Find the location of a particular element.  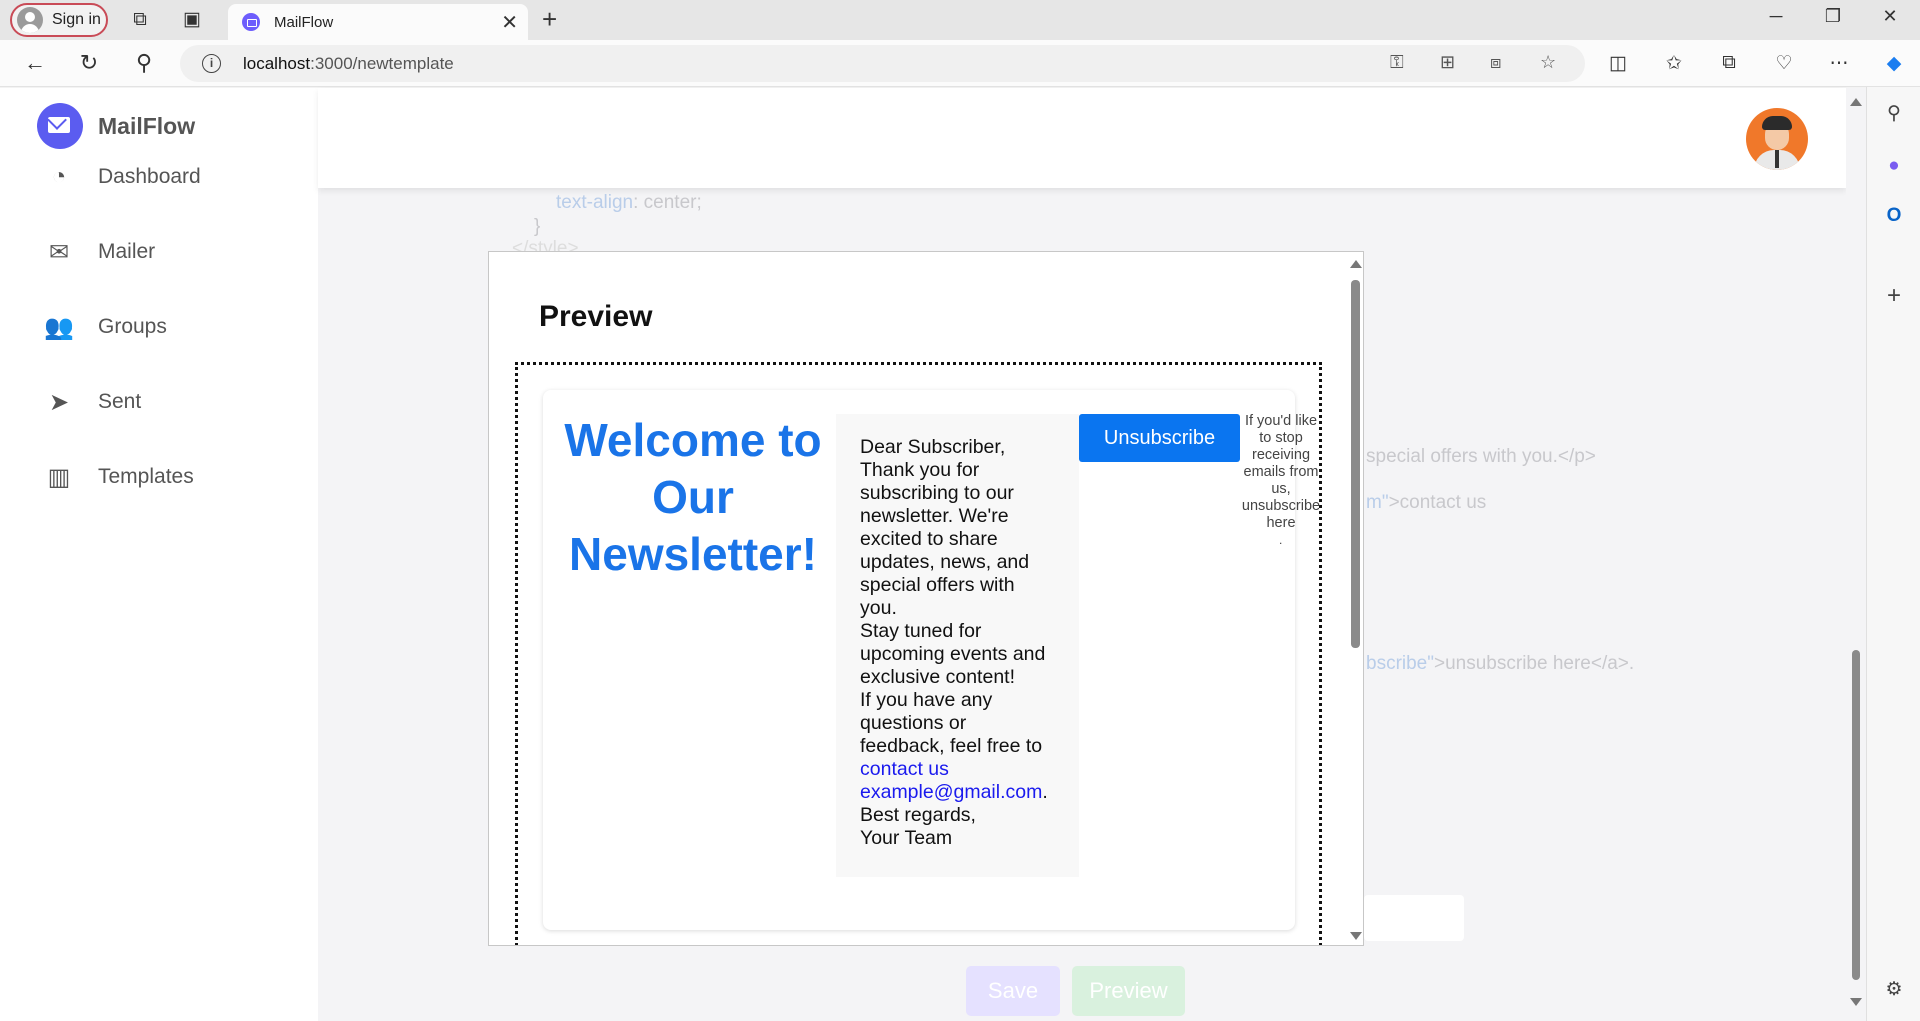

sidebar-item-groups: 👥 Groups is located at coordinates (105, 327).